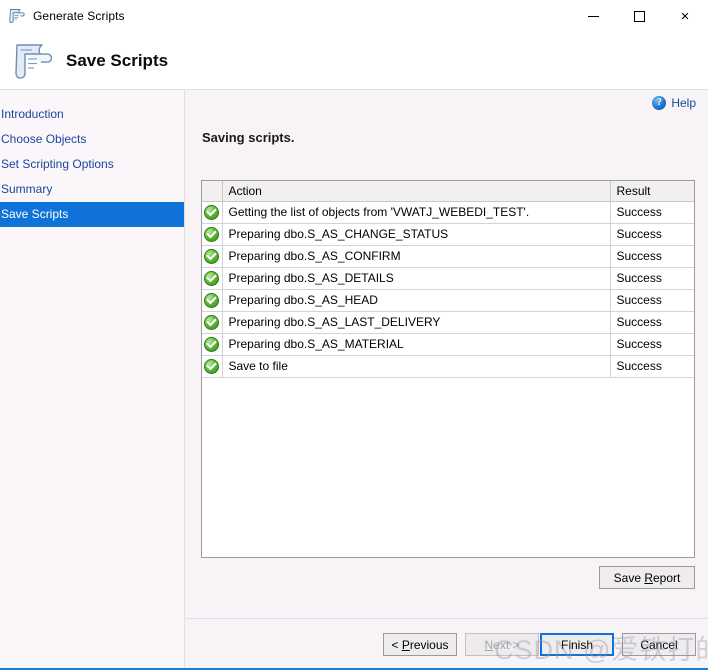  I want to click on finish-label: Finish, so click(576, 644).